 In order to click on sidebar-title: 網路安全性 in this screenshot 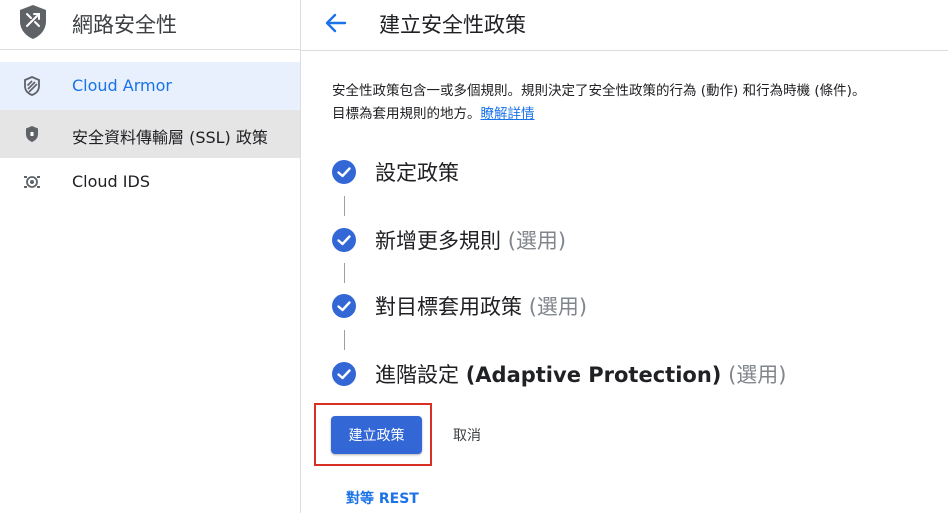, I will do `click(124, 25)`.